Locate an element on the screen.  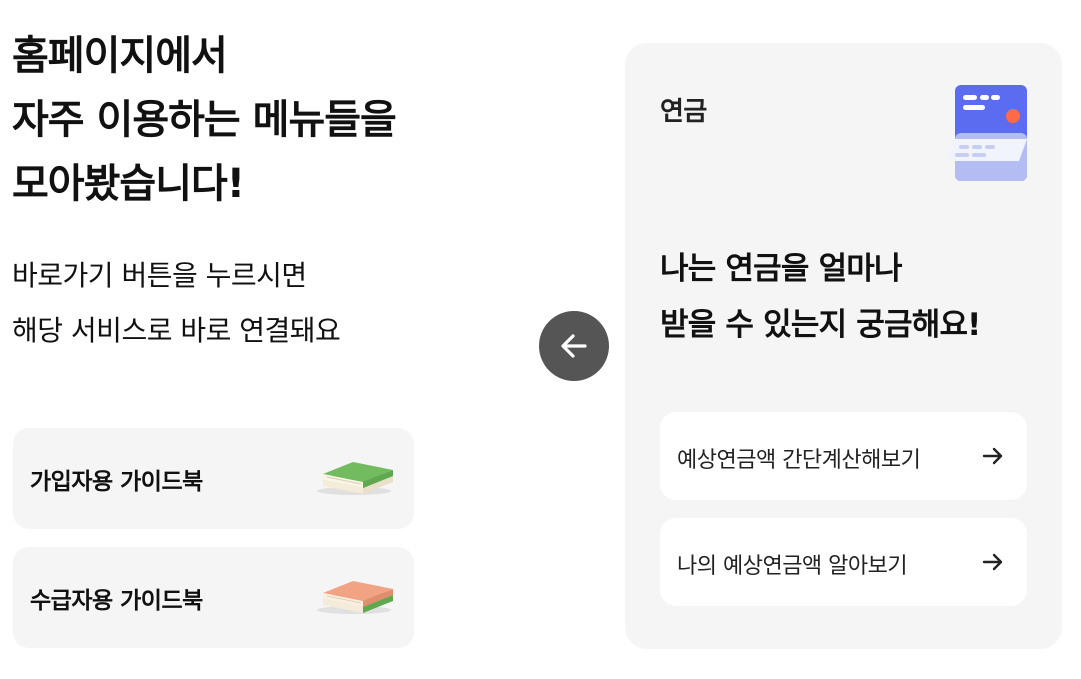
description-line: 바로가기 버튼을 누르시면 is located at coordinates (159, 275).